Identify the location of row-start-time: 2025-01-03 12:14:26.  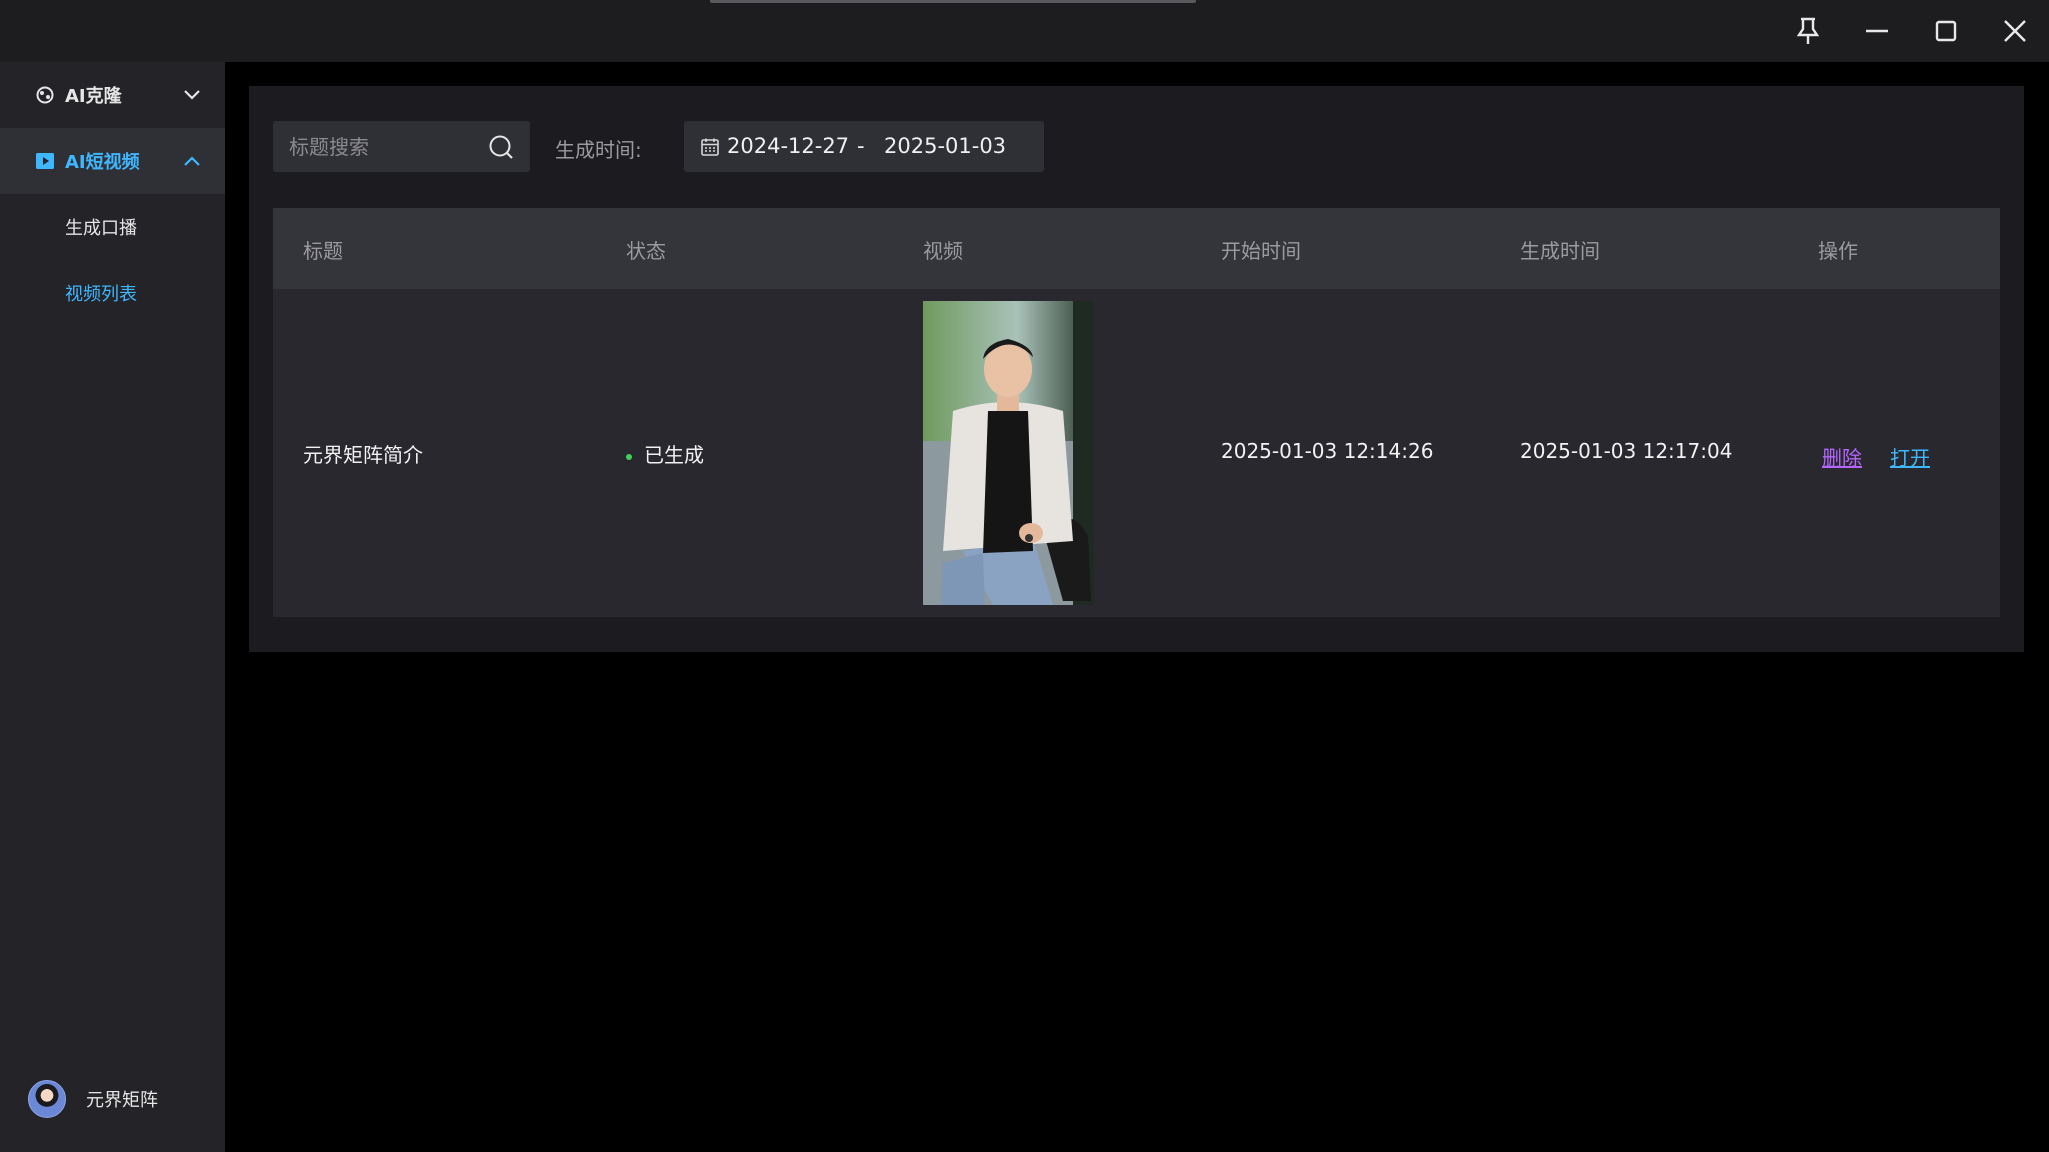
(1327, 451).